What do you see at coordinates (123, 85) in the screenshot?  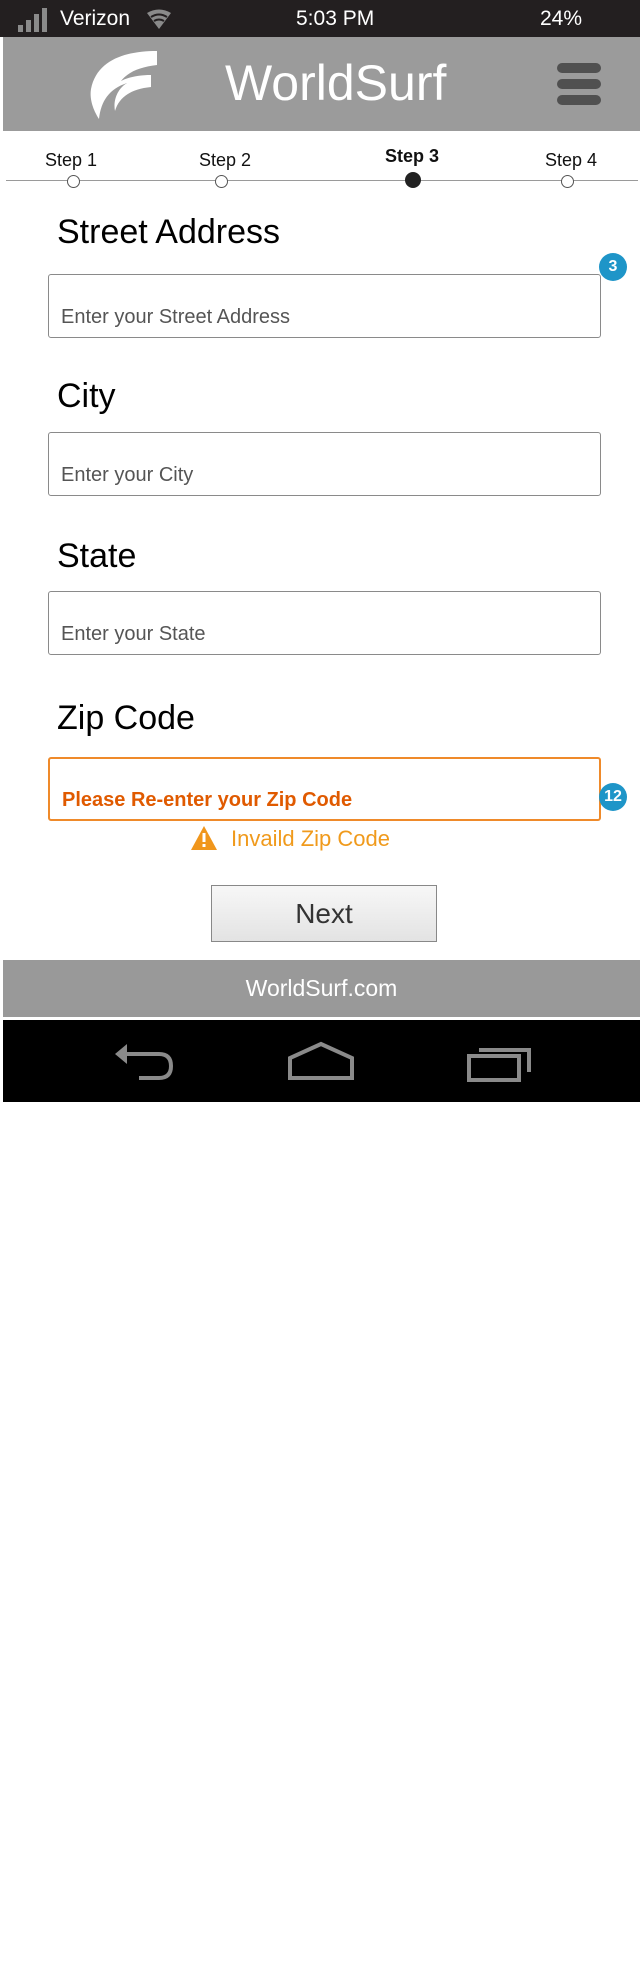 I see `worldsurf-logo-icon` at bounding box center [123, 85].